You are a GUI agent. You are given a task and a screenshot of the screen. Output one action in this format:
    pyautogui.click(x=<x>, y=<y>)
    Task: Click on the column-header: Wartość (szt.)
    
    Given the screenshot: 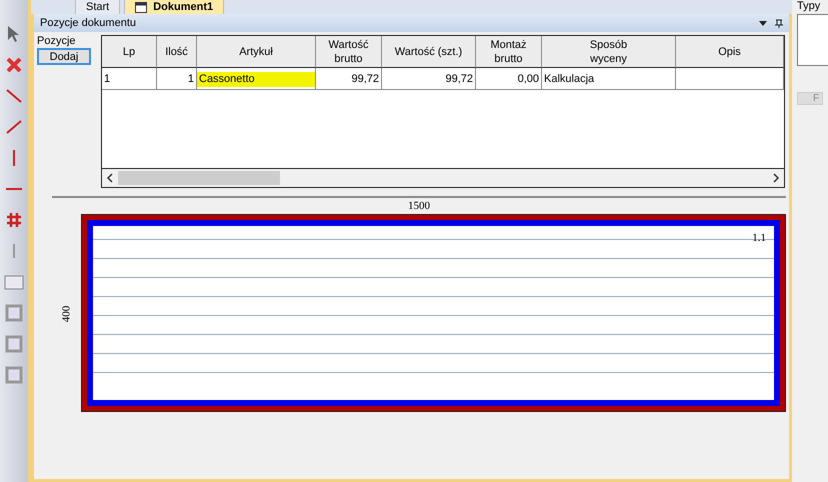 What is the action you would take?
    pyautogui.click(x=429, y=52)
    